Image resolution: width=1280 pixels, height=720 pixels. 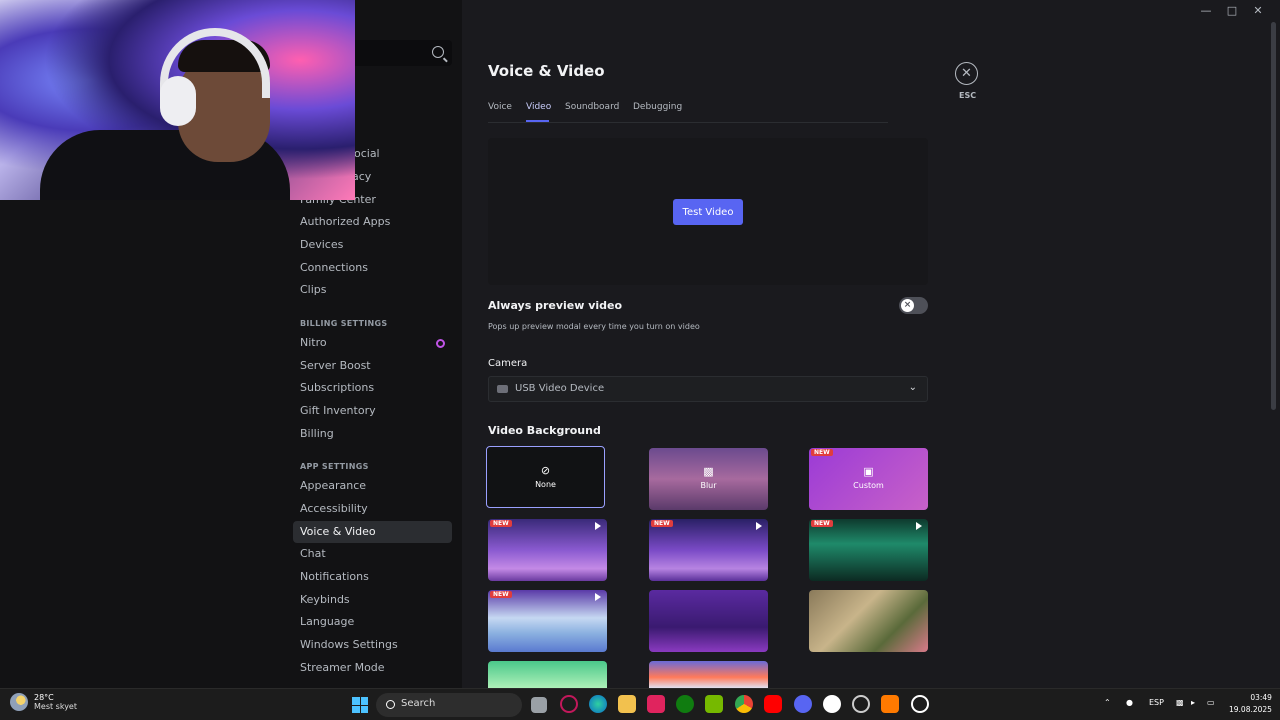 I want to click on logitech-icon, so click(x=920, y=704).